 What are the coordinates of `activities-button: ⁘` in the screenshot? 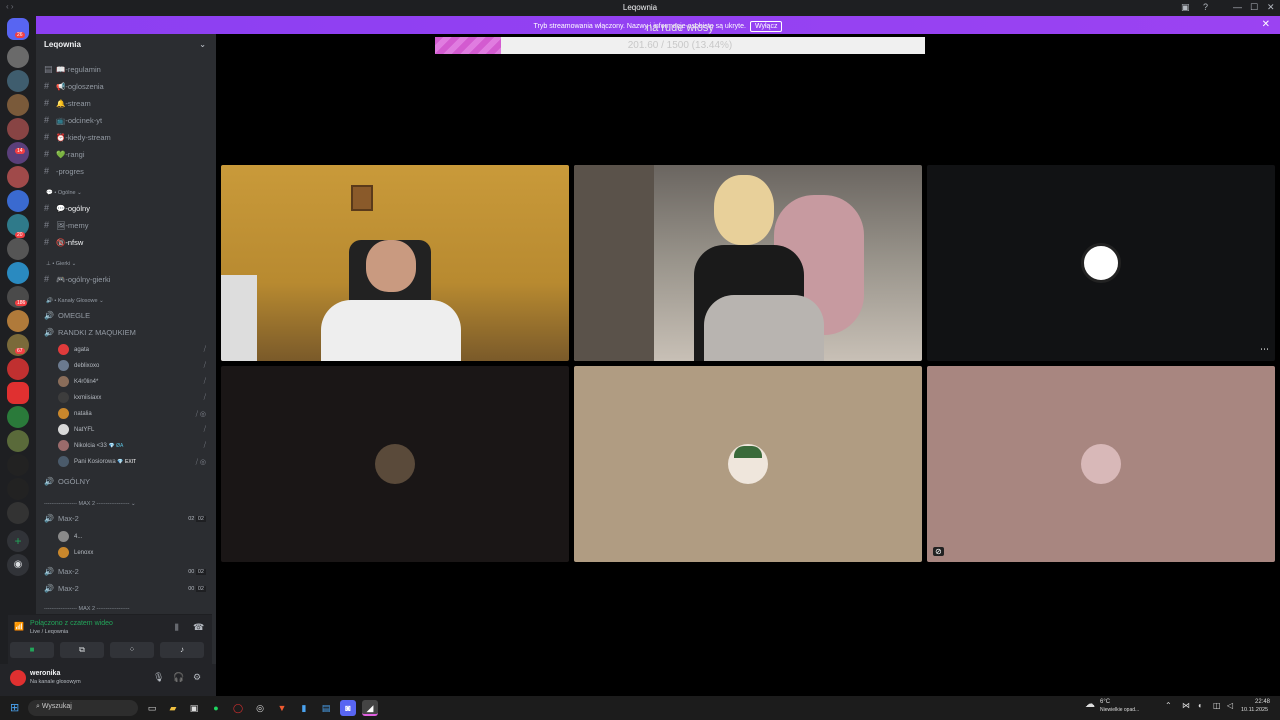 It's located at (132, 650).